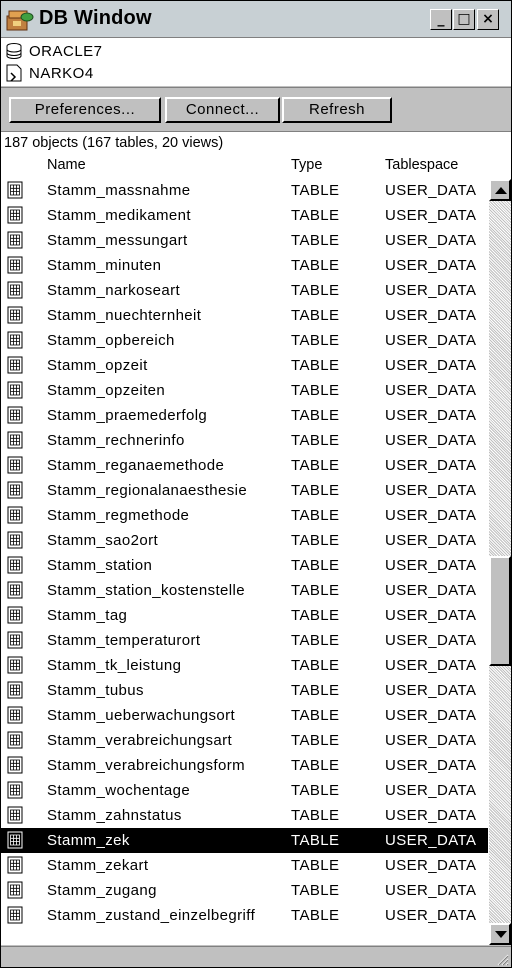 Image resolution: width=512 pixels, height=968 pixels. I want to click on table-row: Stamm_messungart TABLE USER_DATA, so click(244, 240).